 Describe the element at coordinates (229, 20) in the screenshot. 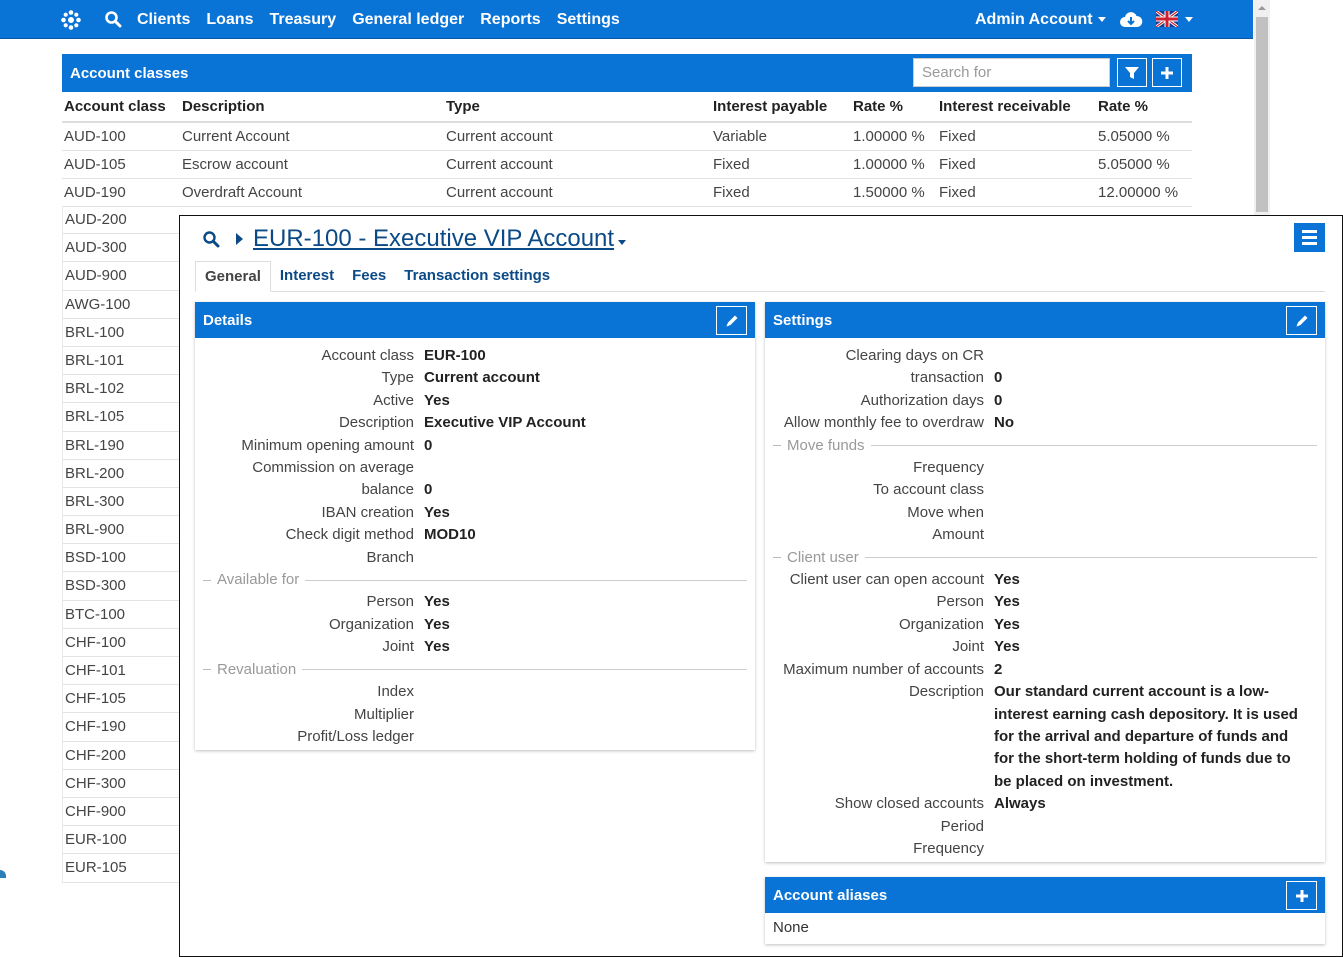

I see `nav-loans: Loans` at that location.